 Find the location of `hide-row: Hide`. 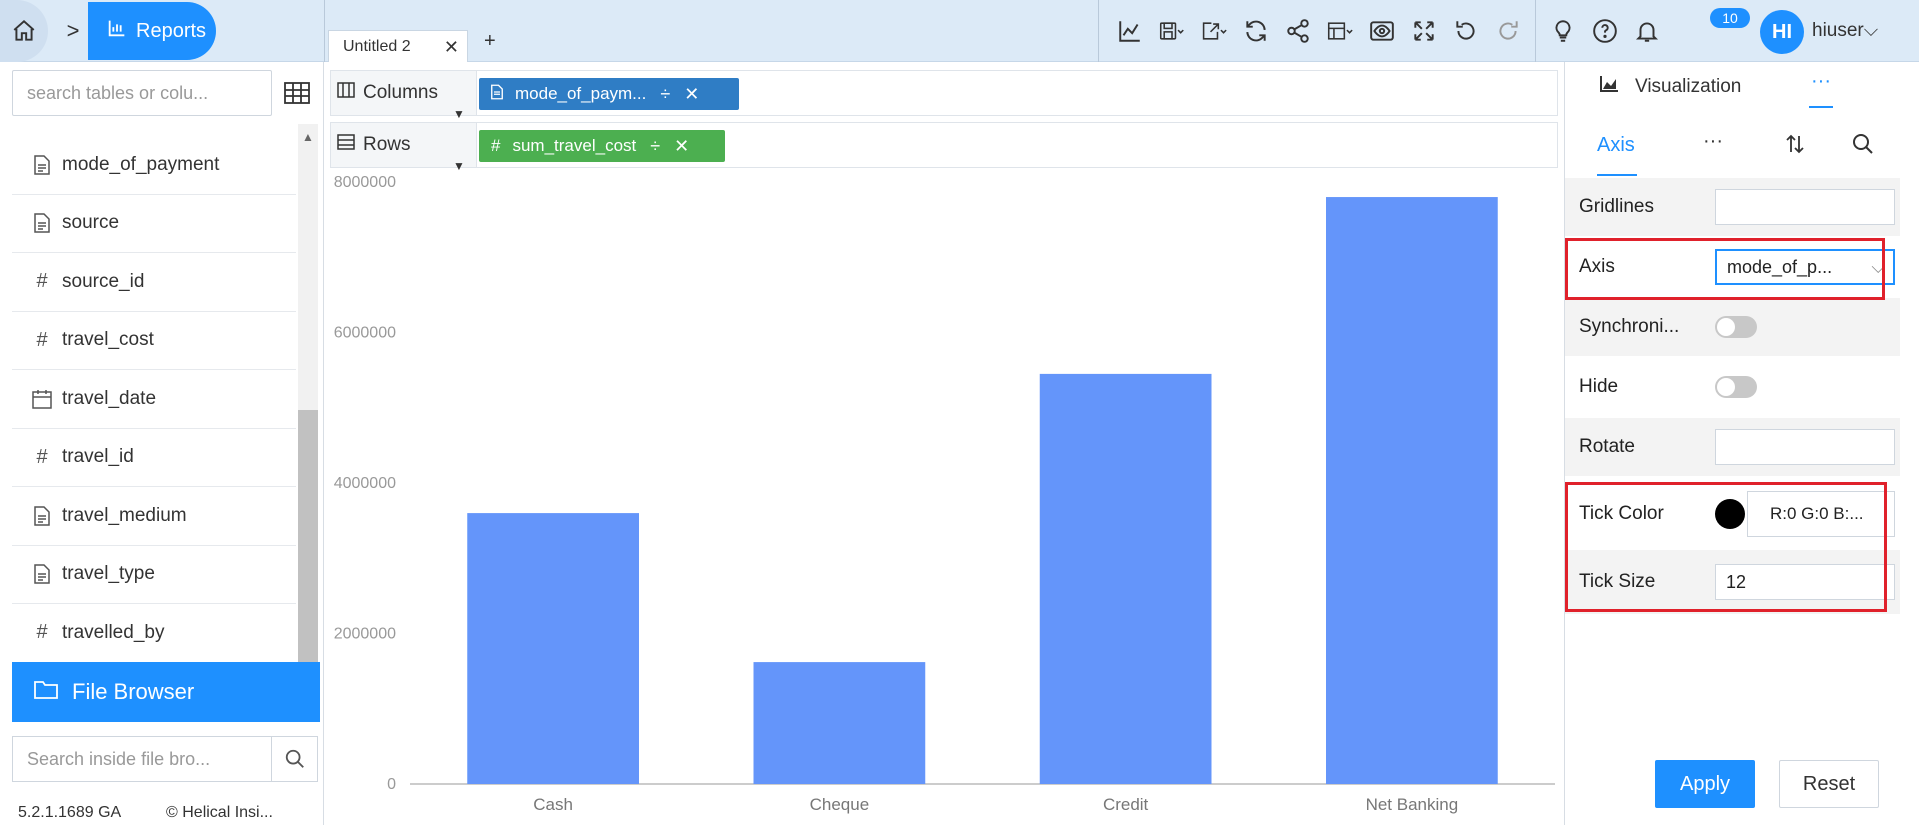

hide-row: Hide is located at coordinates (1732, 387).